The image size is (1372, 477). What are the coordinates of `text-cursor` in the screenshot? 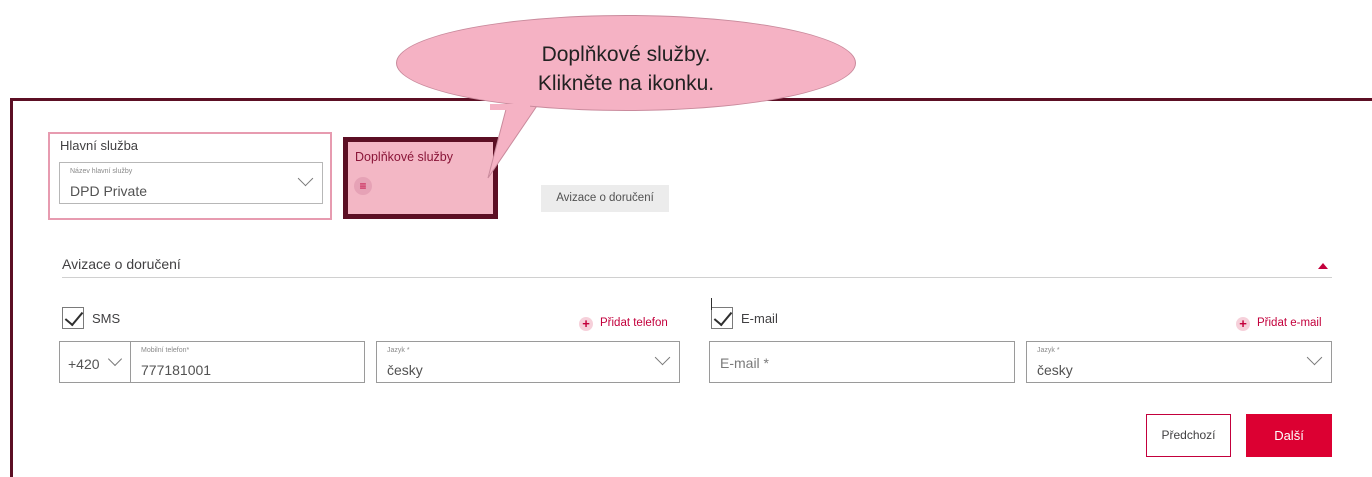 It's located at (711, 304).